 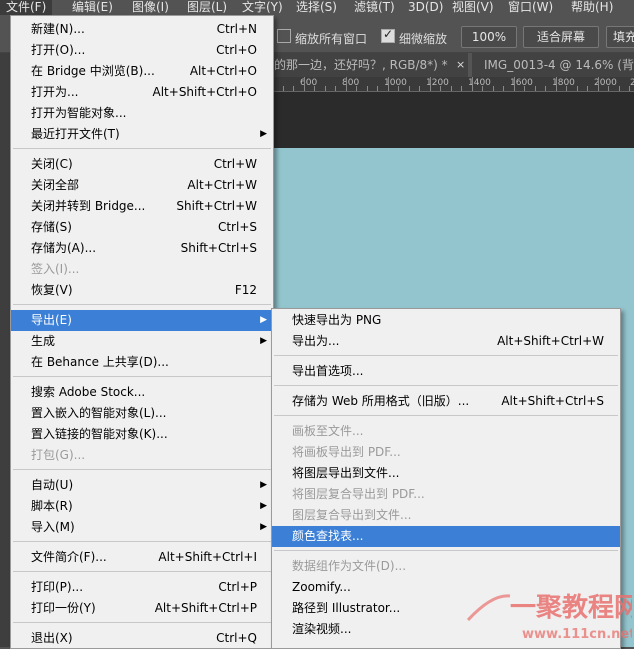 I want to click on menubar-item-2: 图像(I), so click(x=150, y=7).